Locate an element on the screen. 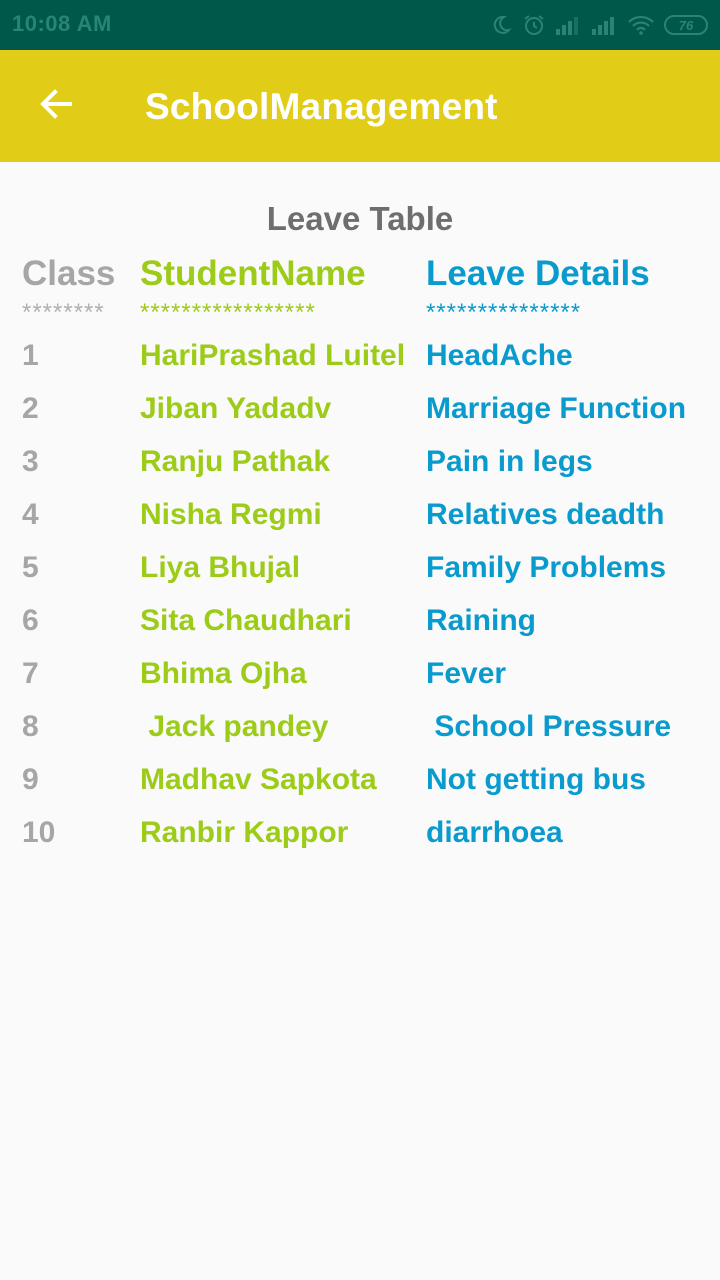  page-title: Leave Table is located at coordinates (360, 218).